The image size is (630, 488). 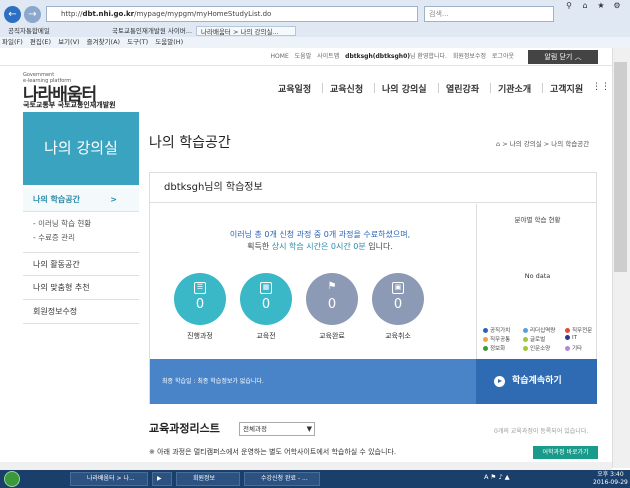 What do you see at coordinates (541, 431) in the screenshot?
I see `course-count: 0개의 교육과정이 등록되어 있습니다.` at bounding box center [541, 431].